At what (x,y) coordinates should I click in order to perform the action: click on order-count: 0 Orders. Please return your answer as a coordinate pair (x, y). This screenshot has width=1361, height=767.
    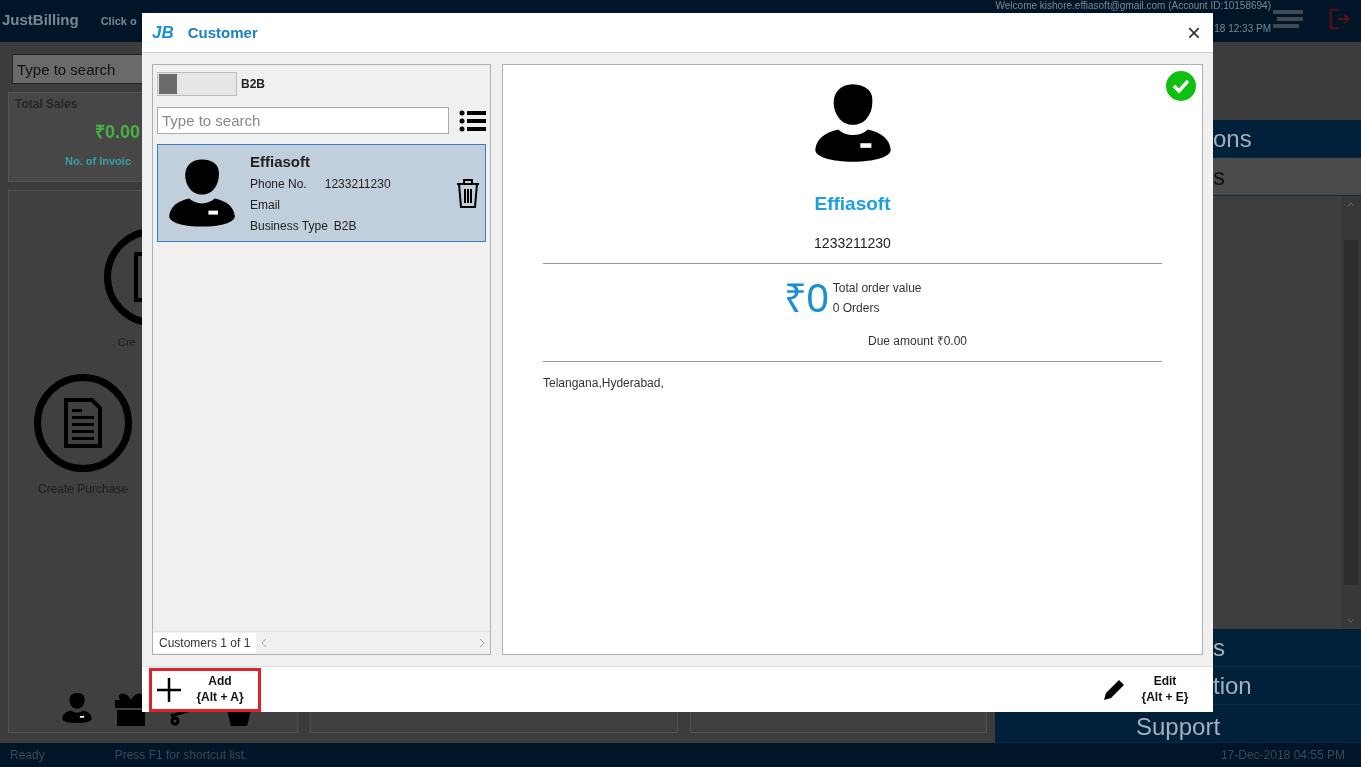
    Looking at the image, I should click on (856, 308).